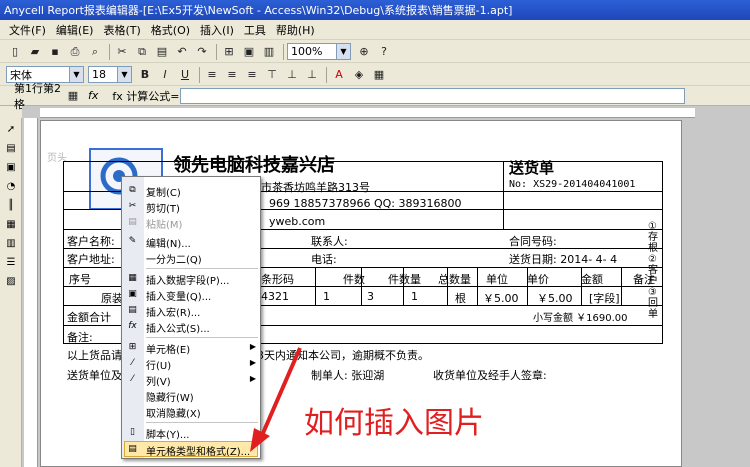 The width and height of the screenshot is (750, 467). What do you see at coordinates (212, 75) in the screenshot?
I see `align-left-icon: ≡` at bounding box center [212, 75].